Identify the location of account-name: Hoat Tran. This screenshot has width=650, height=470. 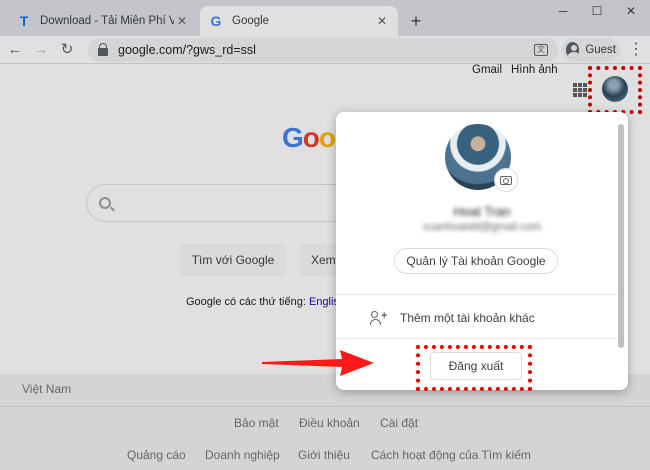
(482, 211).